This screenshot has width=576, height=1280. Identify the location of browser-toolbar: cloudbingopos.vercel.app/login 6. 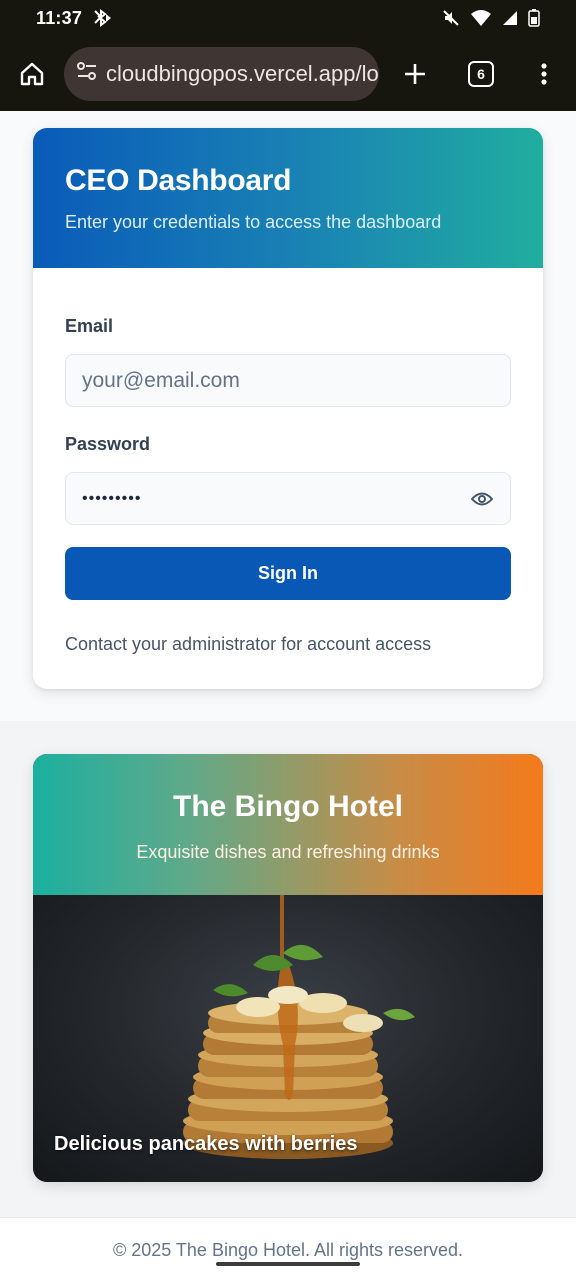
(288, 73).